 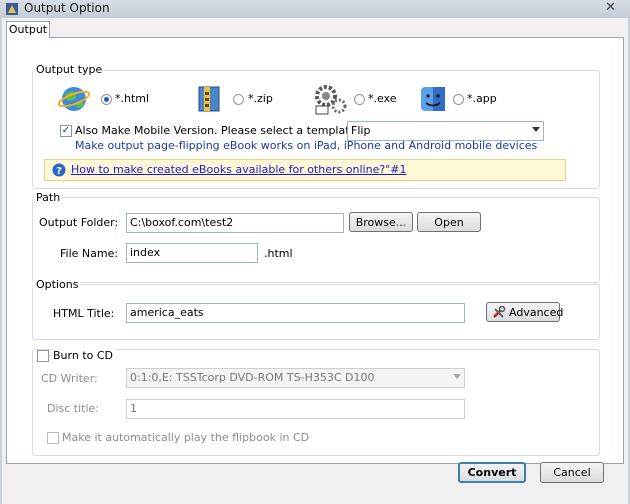 What do you see at coordinates (278, 253) in the screenshot?
I see `file-extension: .html` at bounding box center [278, 253].